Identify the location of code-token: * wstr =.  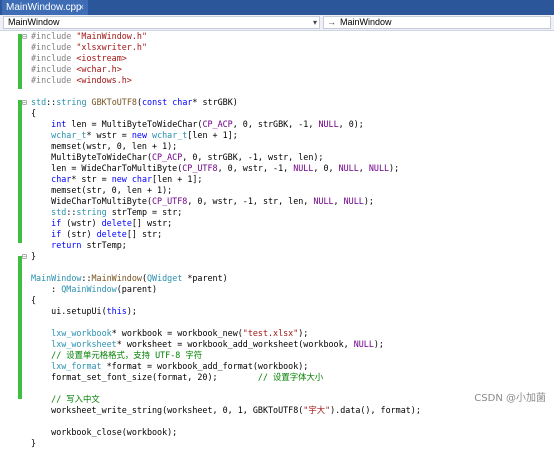
(109, 135).